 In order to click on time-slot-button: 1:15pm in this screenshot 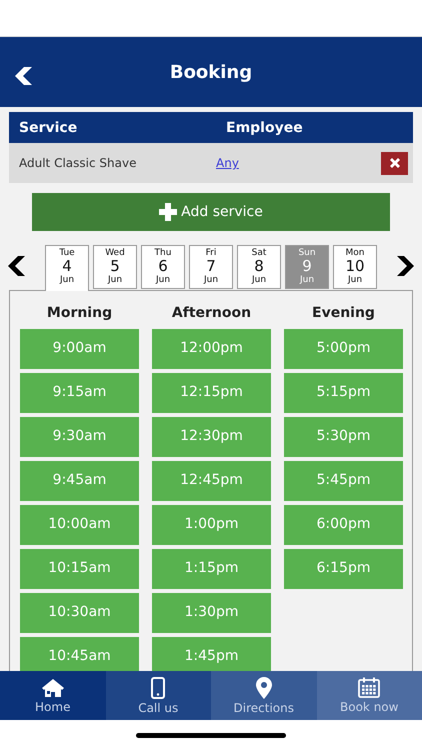, I will do `click(211, 569)`.